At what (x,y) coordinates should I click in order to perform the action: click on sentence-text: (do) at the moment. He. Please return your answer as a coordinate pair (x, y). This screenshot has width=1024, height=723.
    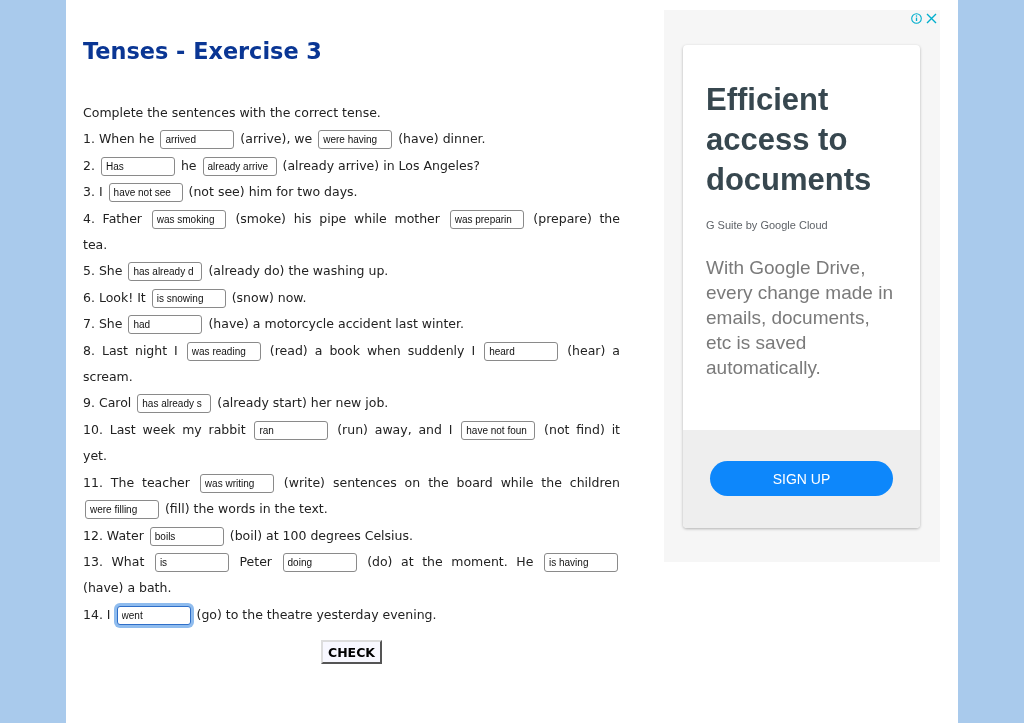
    Looking at the image, I should click on (450, 561).